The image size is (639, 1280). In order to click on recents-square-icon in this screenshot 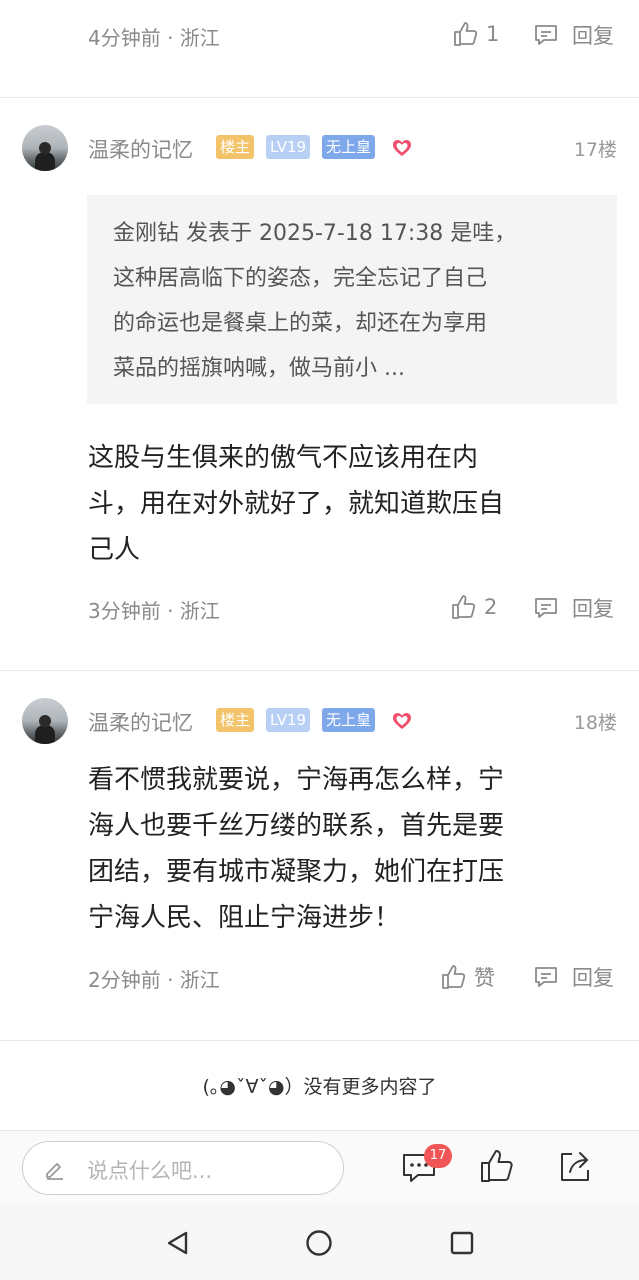, I will do `click(462, 1243)`.